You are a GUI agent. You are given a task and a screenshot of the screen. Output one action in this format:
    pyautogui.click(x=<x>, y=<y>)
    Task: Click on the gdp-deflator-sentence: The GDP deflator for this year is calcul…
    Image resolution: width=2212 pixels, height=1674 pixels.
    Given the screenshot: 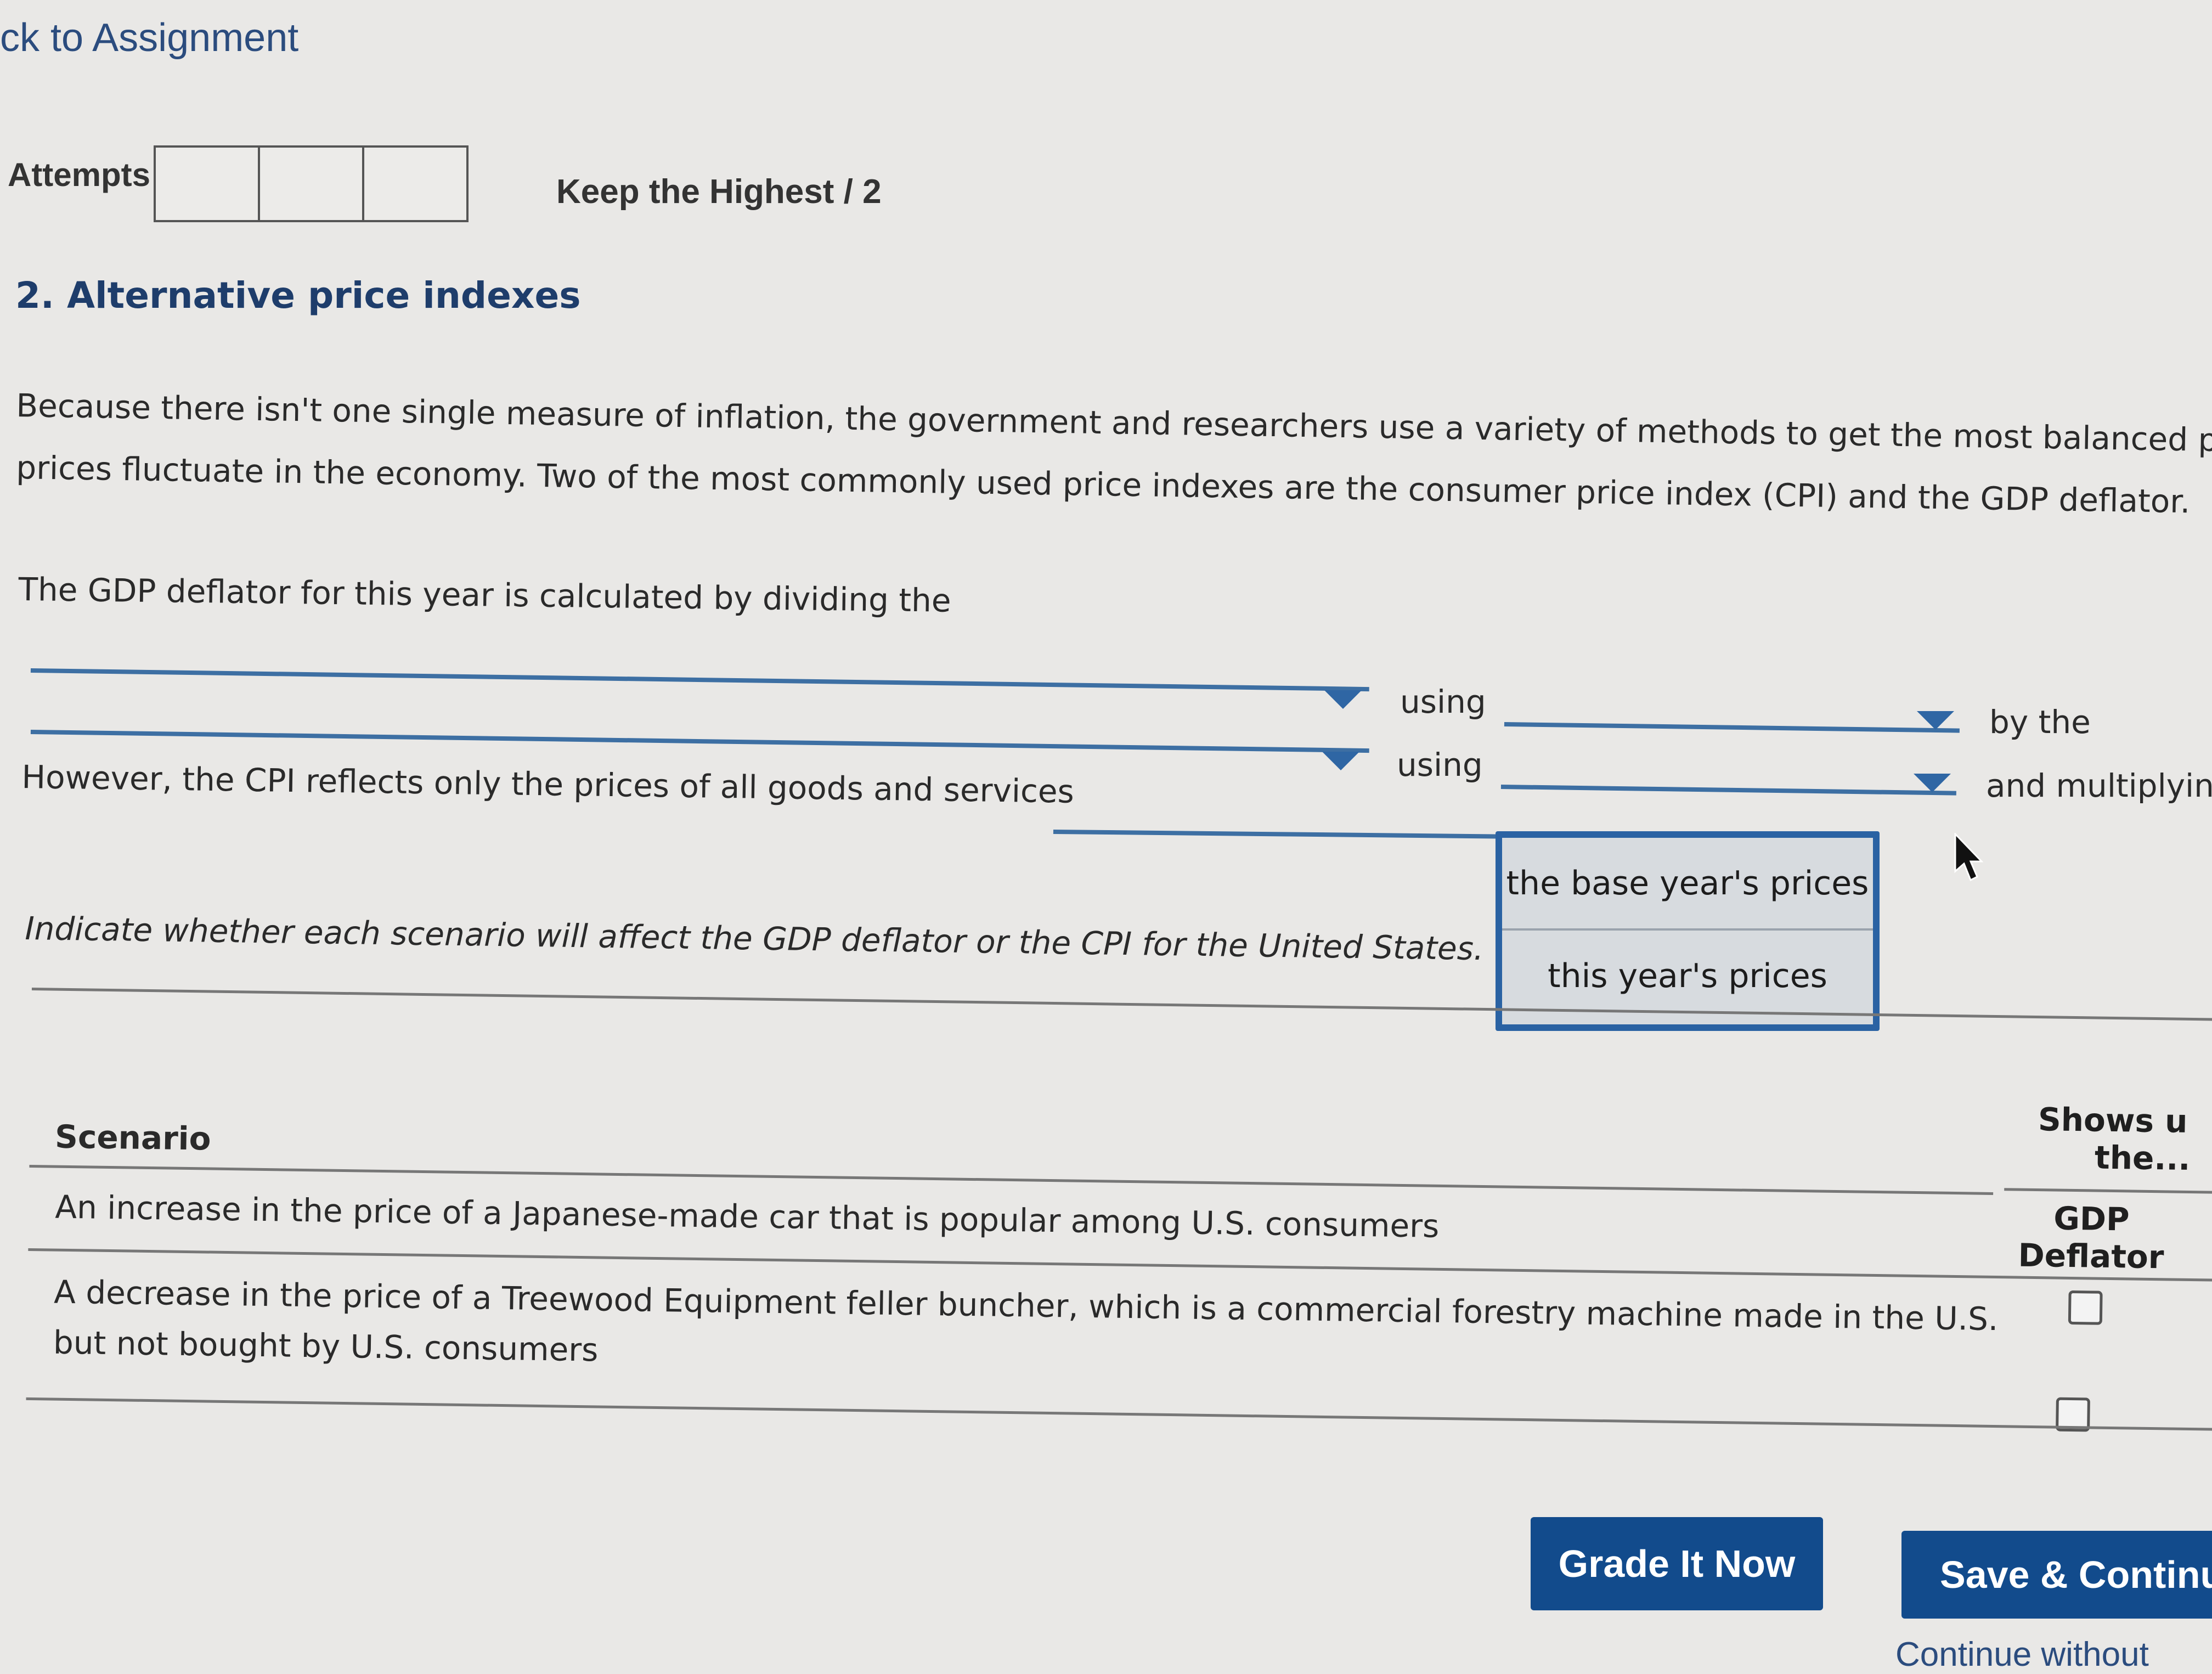 What is the action you would take?
    pyautogui.click(x=485, y=595)
    